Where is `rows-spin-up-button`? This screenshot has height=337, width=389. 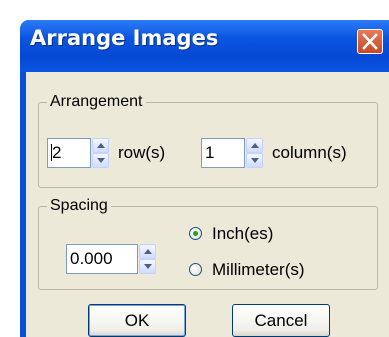
rows-spin-up-button is located at coordinates (100, 145).